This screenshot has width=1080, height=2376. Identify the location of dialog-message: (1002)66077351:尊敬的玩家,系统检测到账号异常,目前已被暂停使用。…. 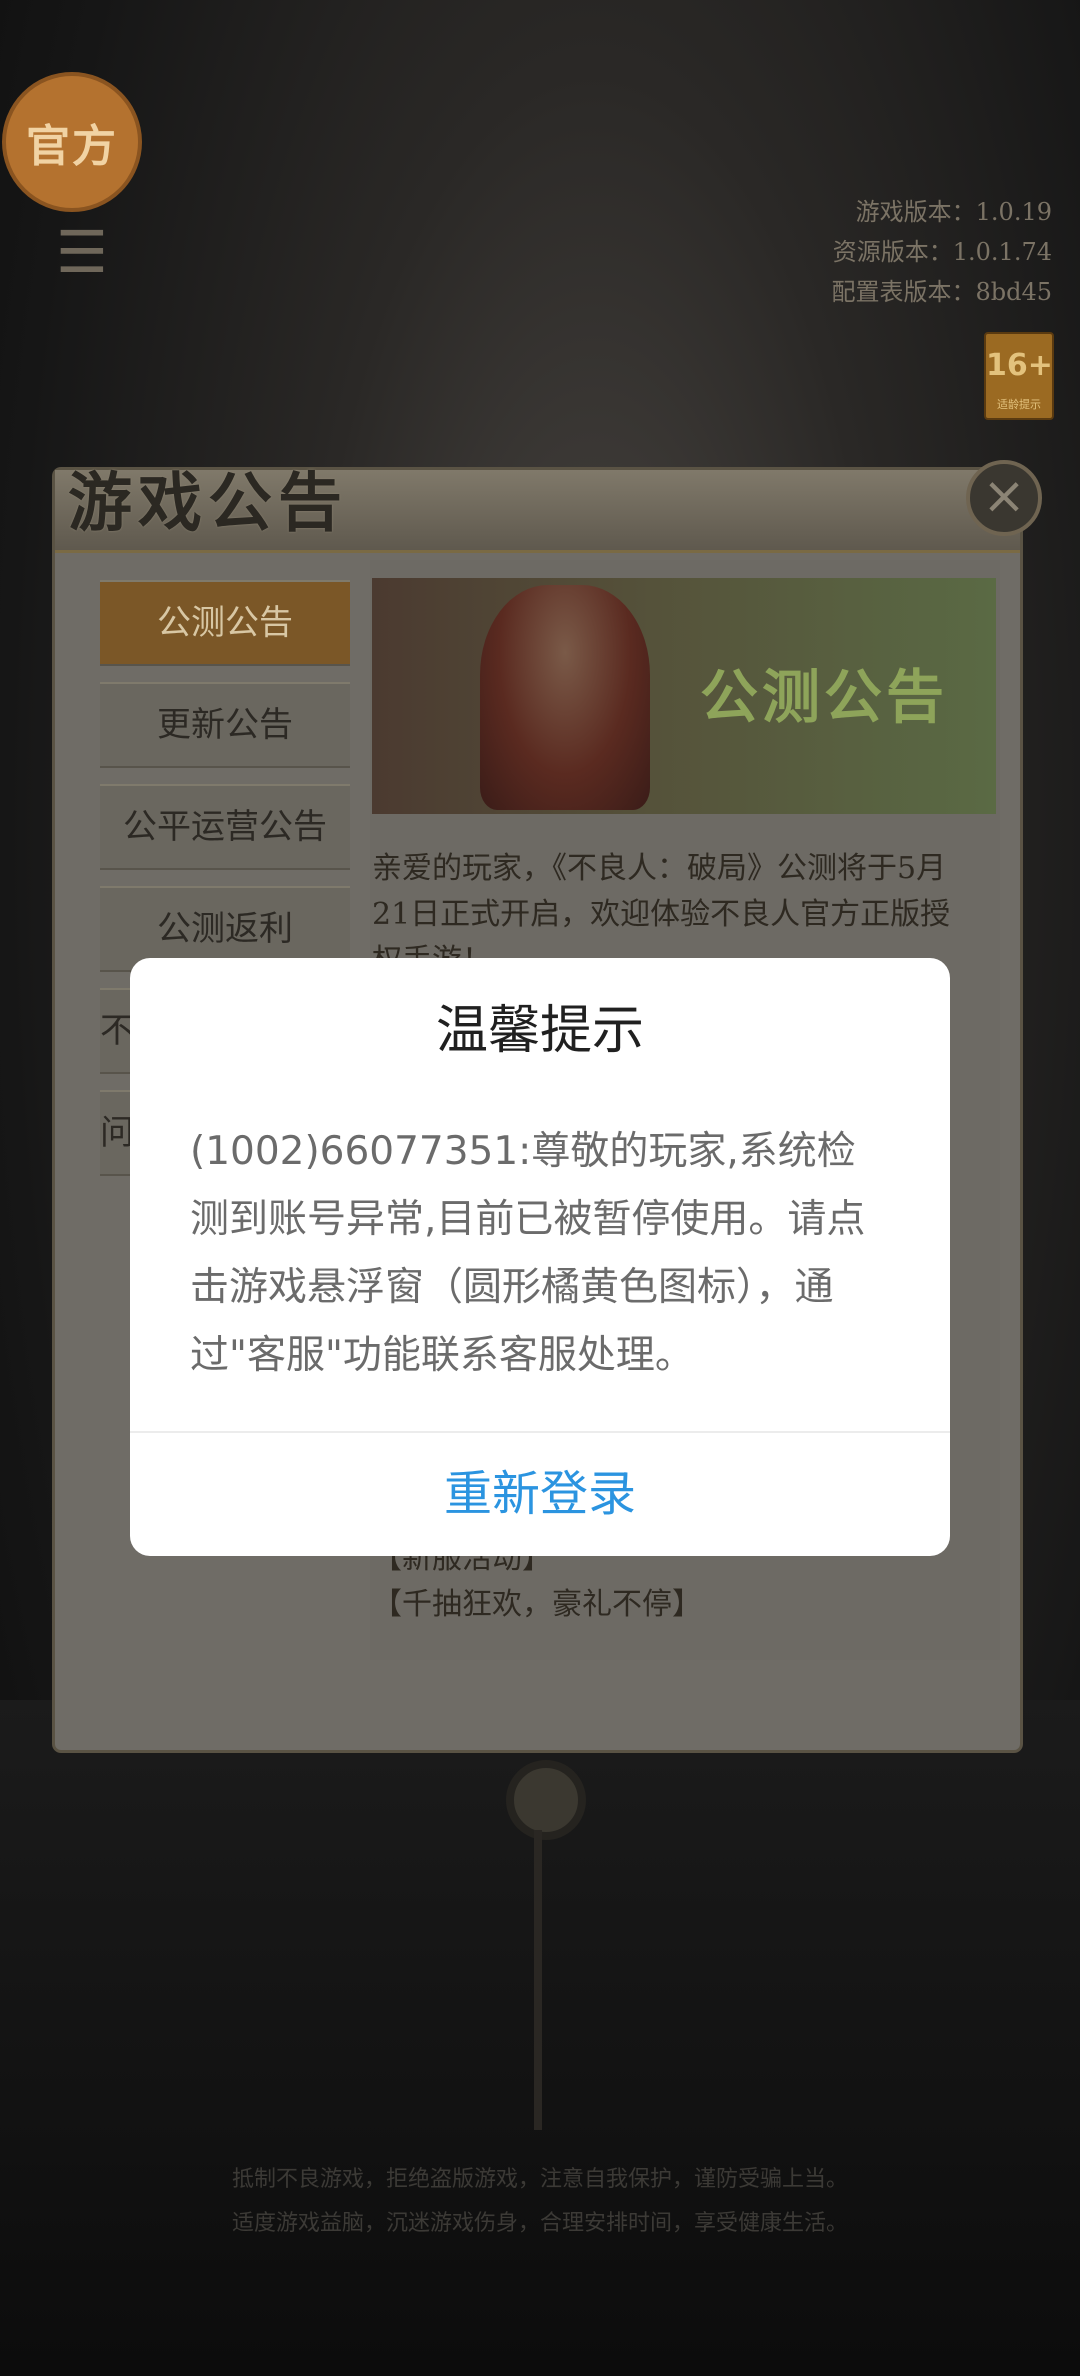
(528, 1253).